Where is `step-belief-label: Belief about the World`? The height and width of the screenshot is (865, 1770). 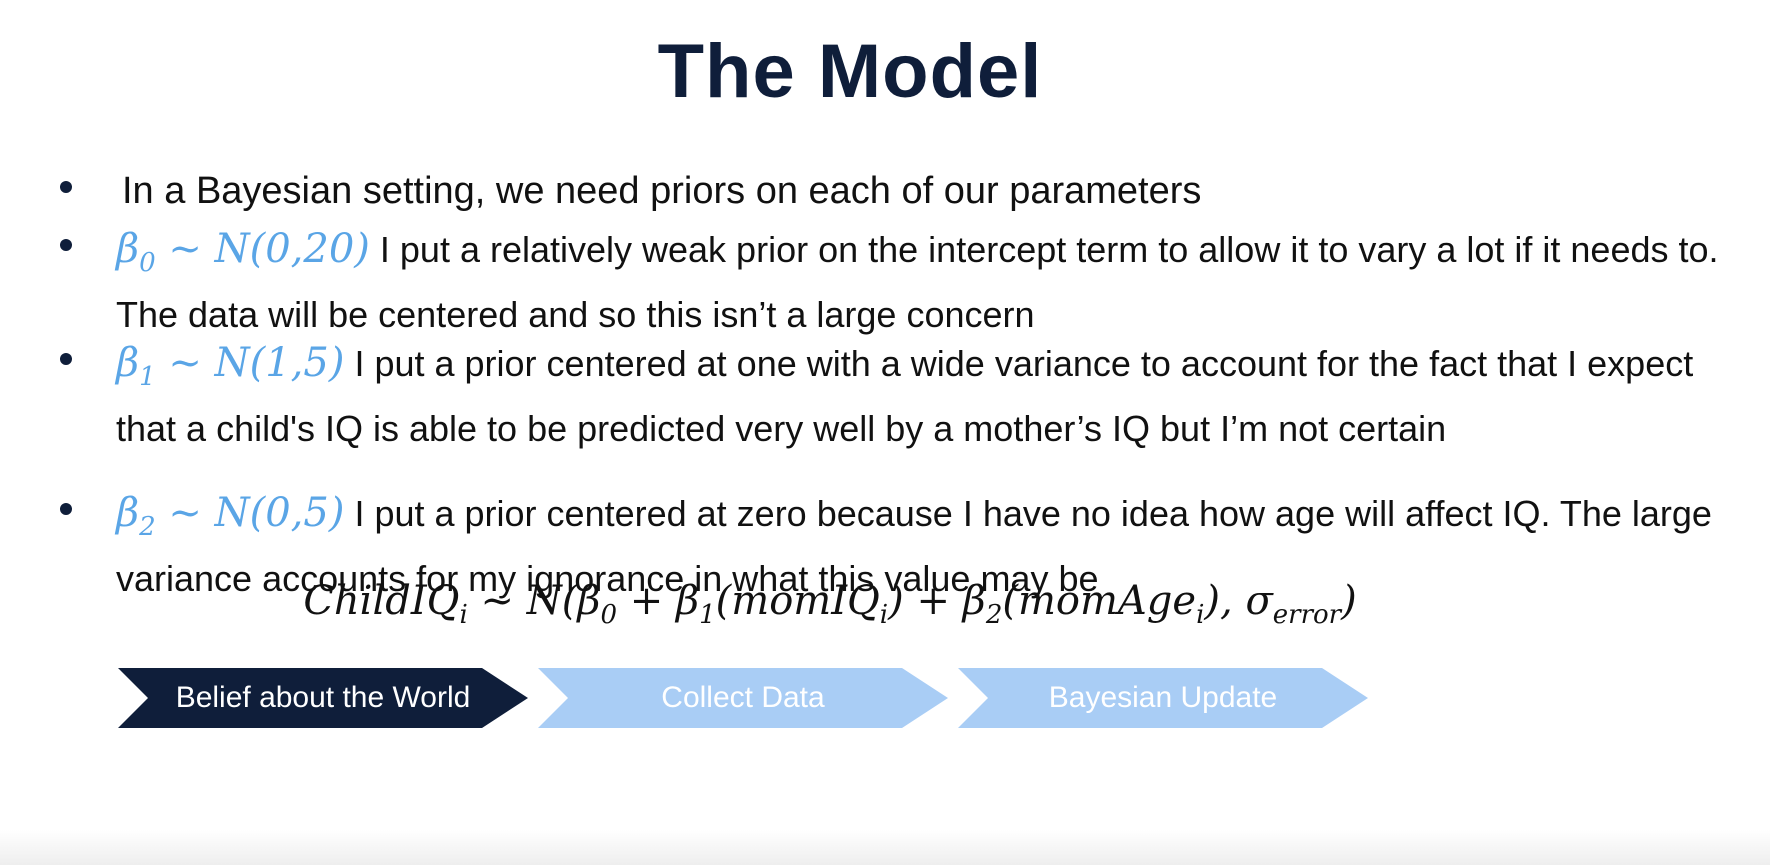
step-belief-label: Belief about the World is located at coordinates (323, 697).